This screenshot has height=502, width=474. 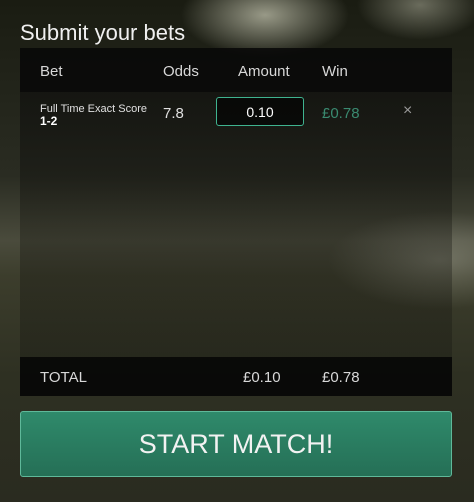 I want to click on header-amount: Amount, so click(x=264, y=71).